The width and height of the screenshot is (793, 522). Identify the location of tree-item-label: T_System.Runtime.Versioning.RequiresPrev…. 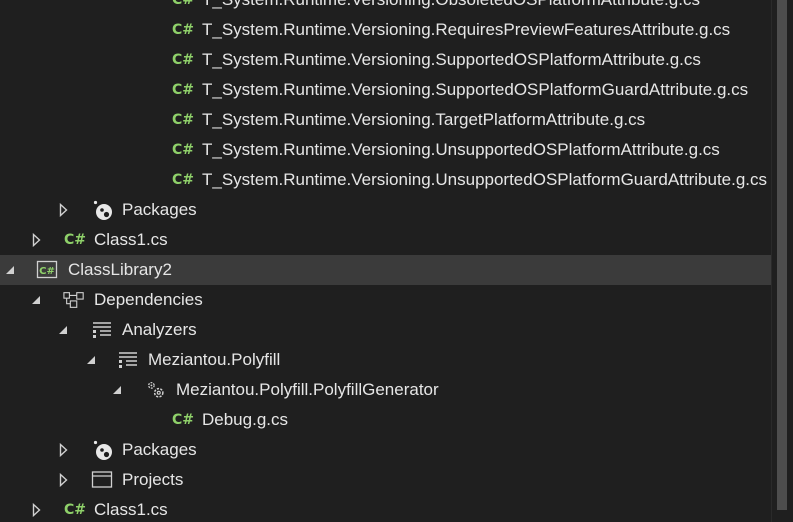
(466, 29).